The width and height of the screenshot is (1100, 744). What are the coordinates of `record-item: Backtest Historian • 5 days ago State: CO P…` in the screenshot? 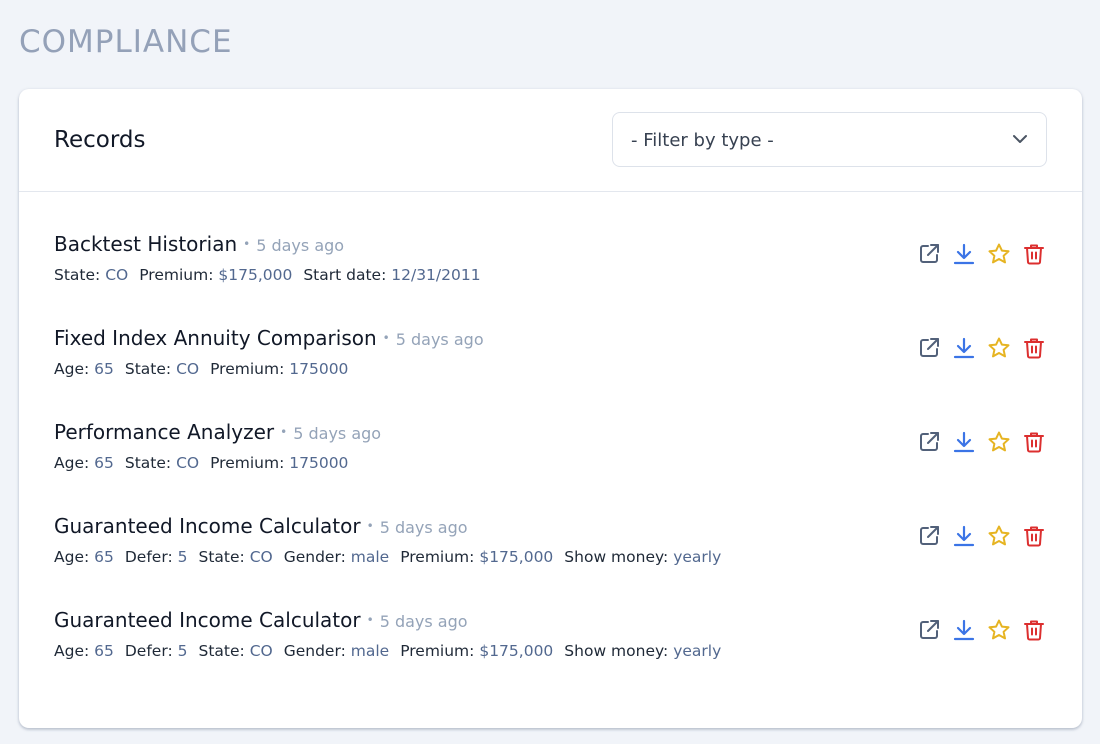 It's located at (550, 279).